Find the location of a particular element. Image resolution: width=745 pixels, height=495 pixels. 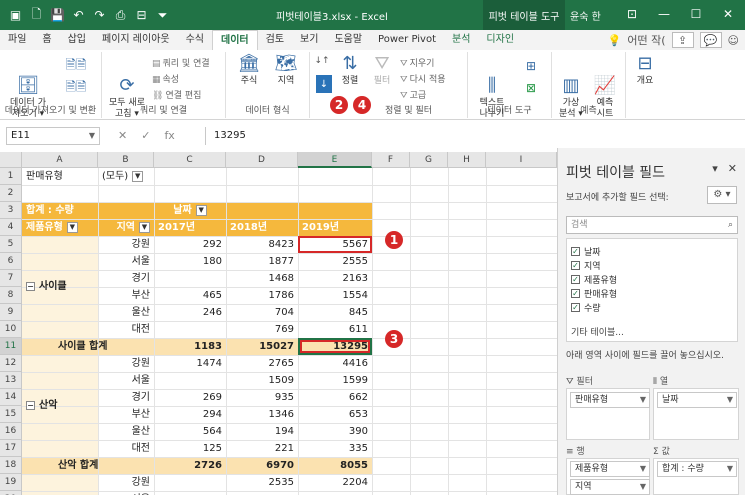

values-area: 합계 : 수량 ▼ is located at coordinates (696, 476).